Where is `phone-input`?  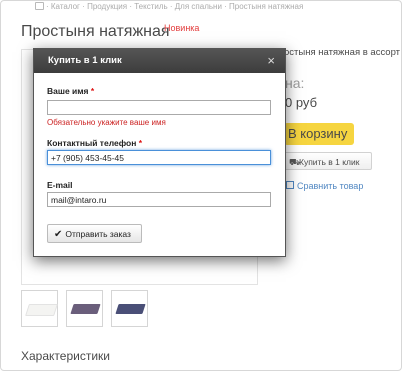
phone-input is located at coordinates (159, 157).